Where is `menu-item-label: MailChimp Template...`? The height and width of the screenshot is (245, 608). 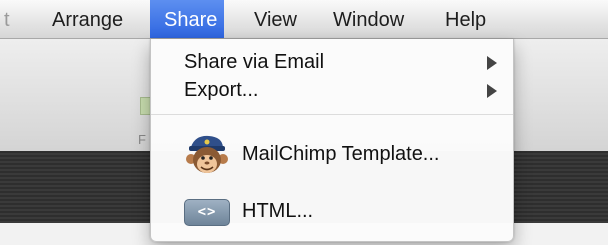 menu-item-label: MailChimp Template... is located at coordinates (341, 154).